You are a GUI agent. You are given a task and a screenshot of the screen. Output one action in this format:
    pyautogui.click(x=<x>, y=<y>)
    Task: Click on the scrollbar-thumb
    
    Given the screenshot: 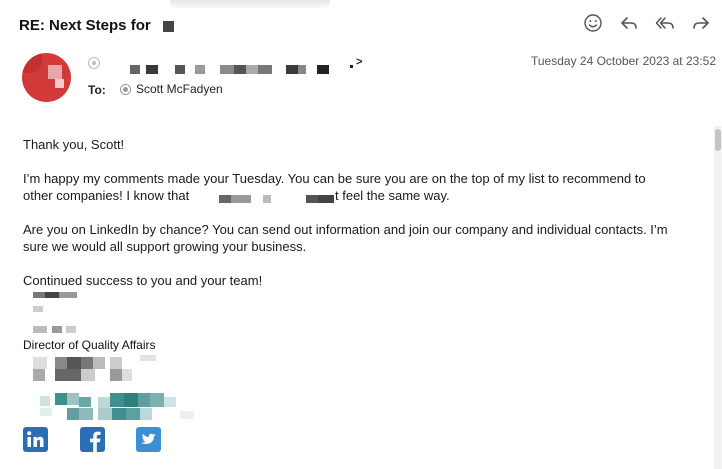 What is the action you would take?
    pyautogui.click(x=718, y=140)
    